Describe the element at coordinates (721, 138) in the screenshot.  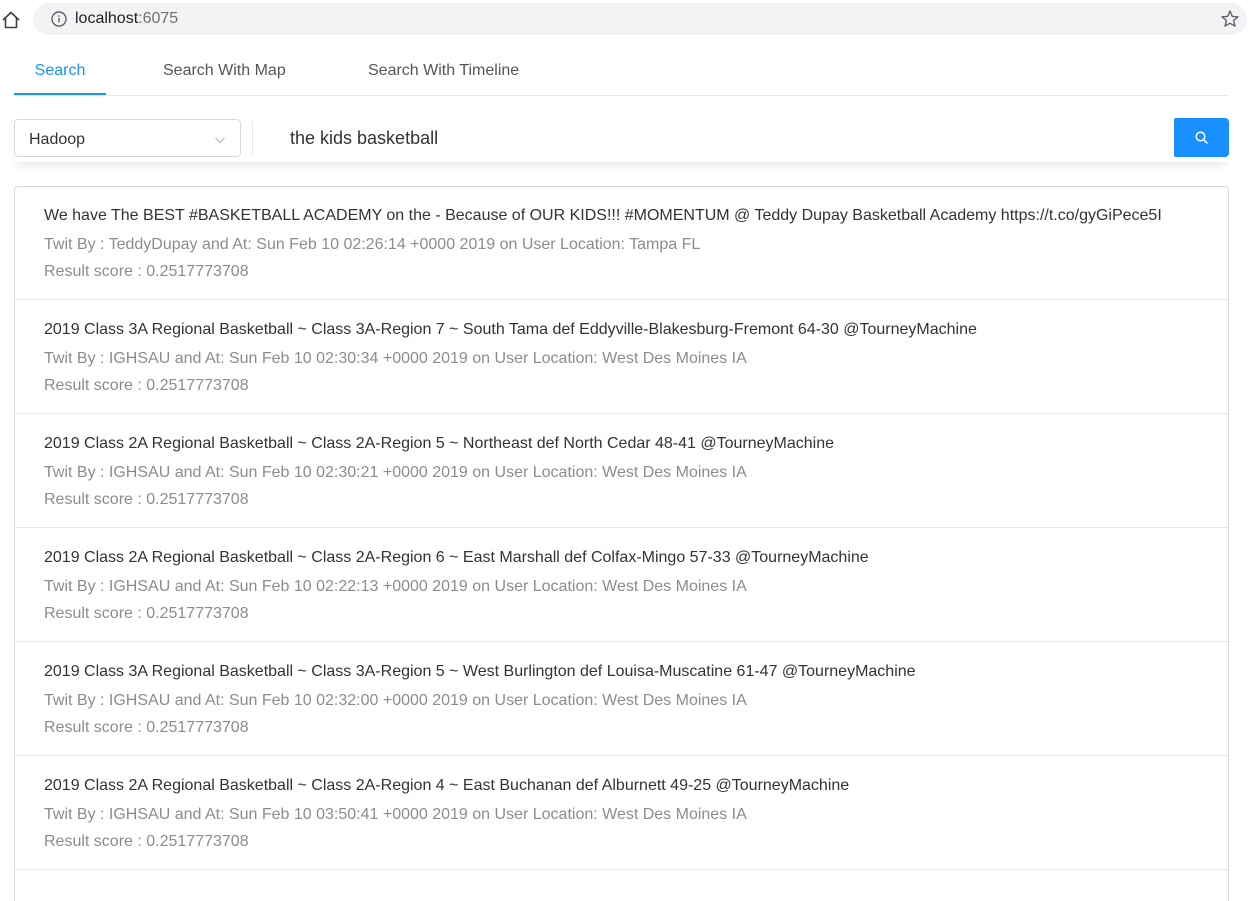
I see `search-input` at that location.